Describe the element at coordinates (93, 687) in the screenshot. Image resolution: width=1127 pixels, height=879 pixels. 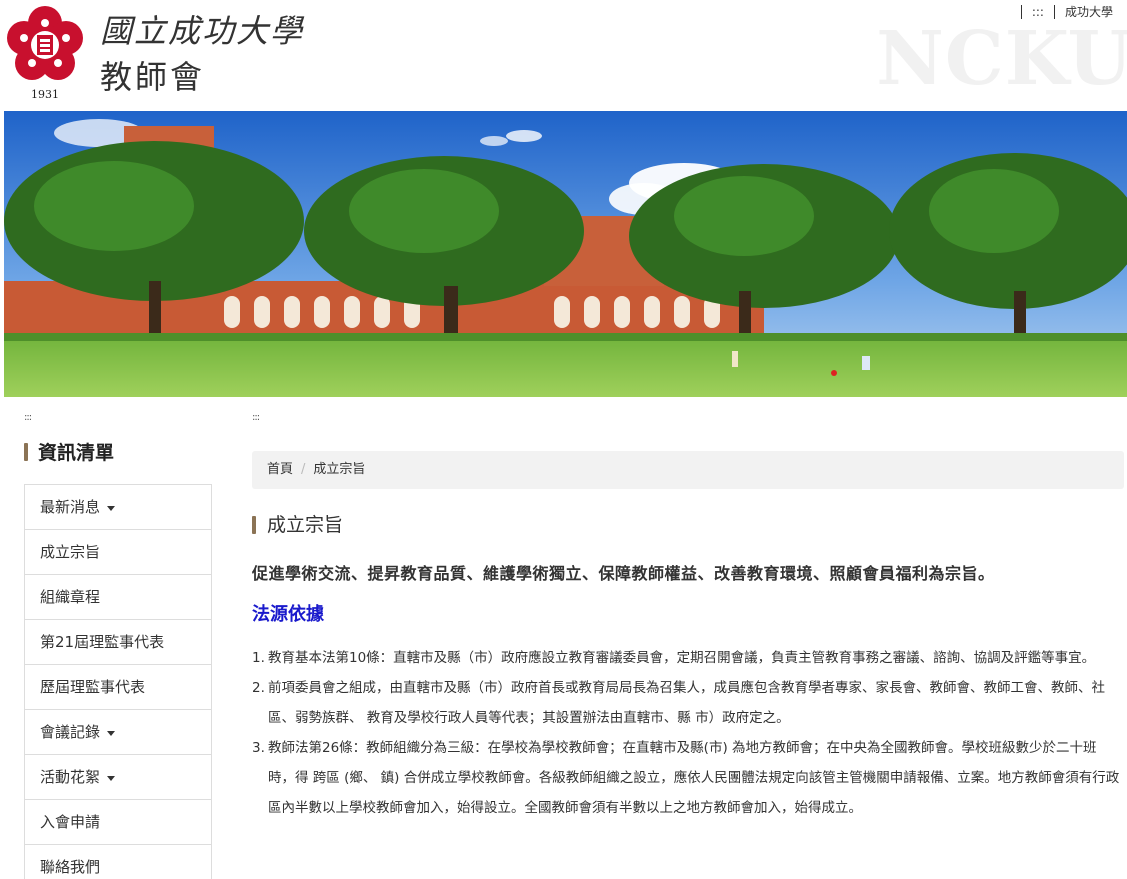
I see `sidebar-item-label: 歷屆理監事代表` at that location.